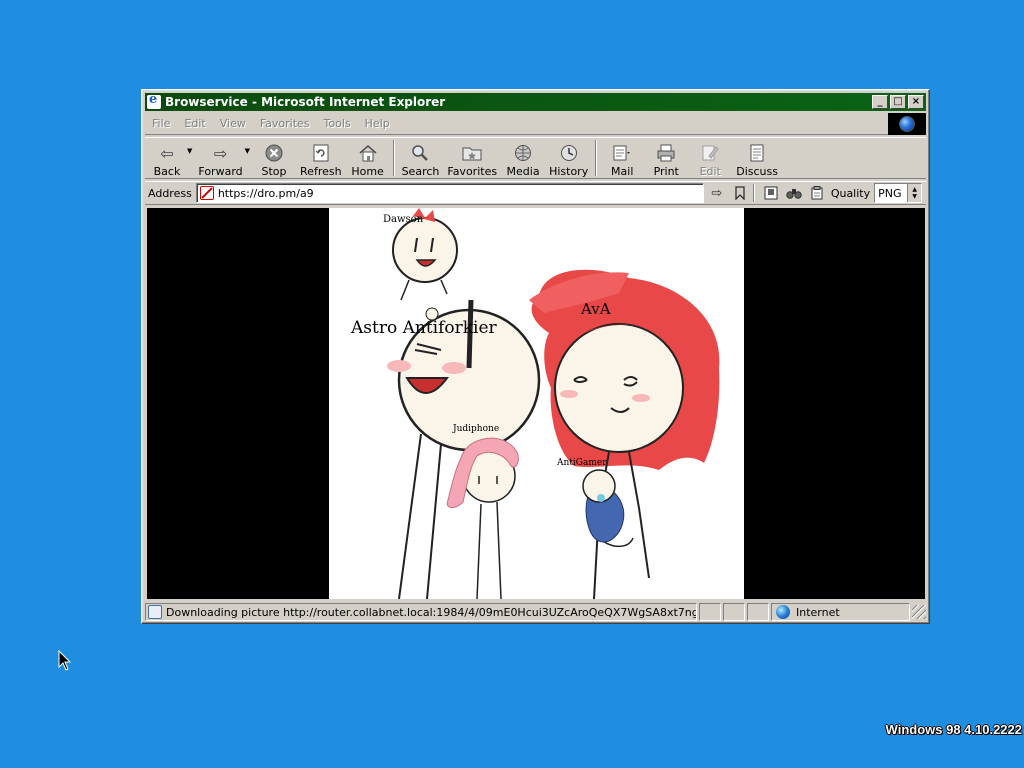 The width and height of the screenshot is (1024, 768). Describe the element at coordinates (919, 612) in the screenshot. I see `resize-grip` at that location.